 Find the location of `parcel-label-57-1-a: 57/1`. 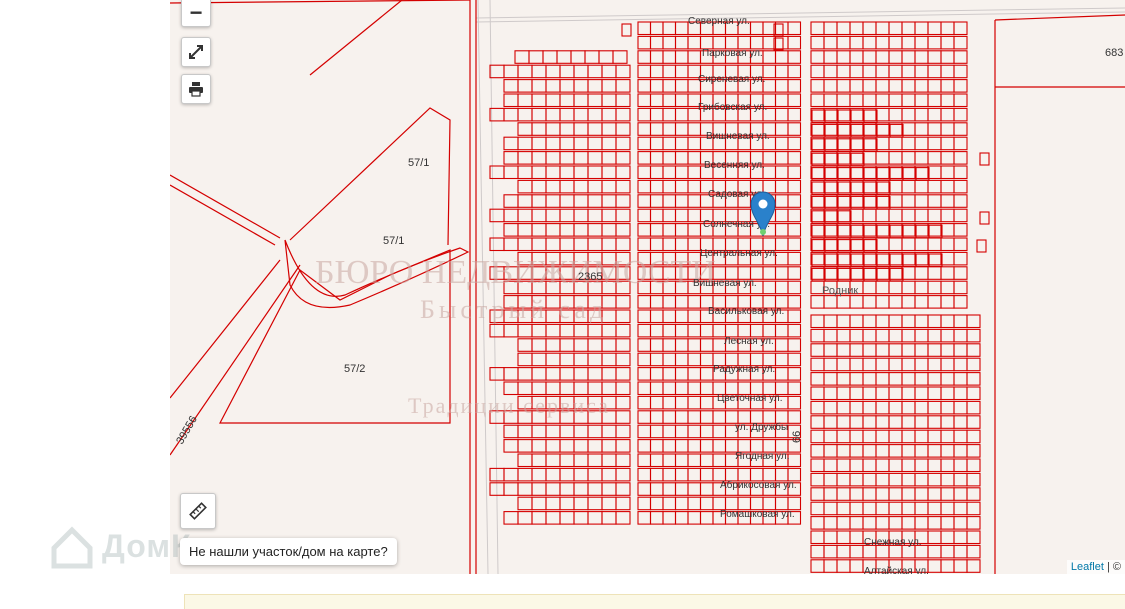

parcel-label-57-1-a: 57/1 is located at coordinates (418, 163).